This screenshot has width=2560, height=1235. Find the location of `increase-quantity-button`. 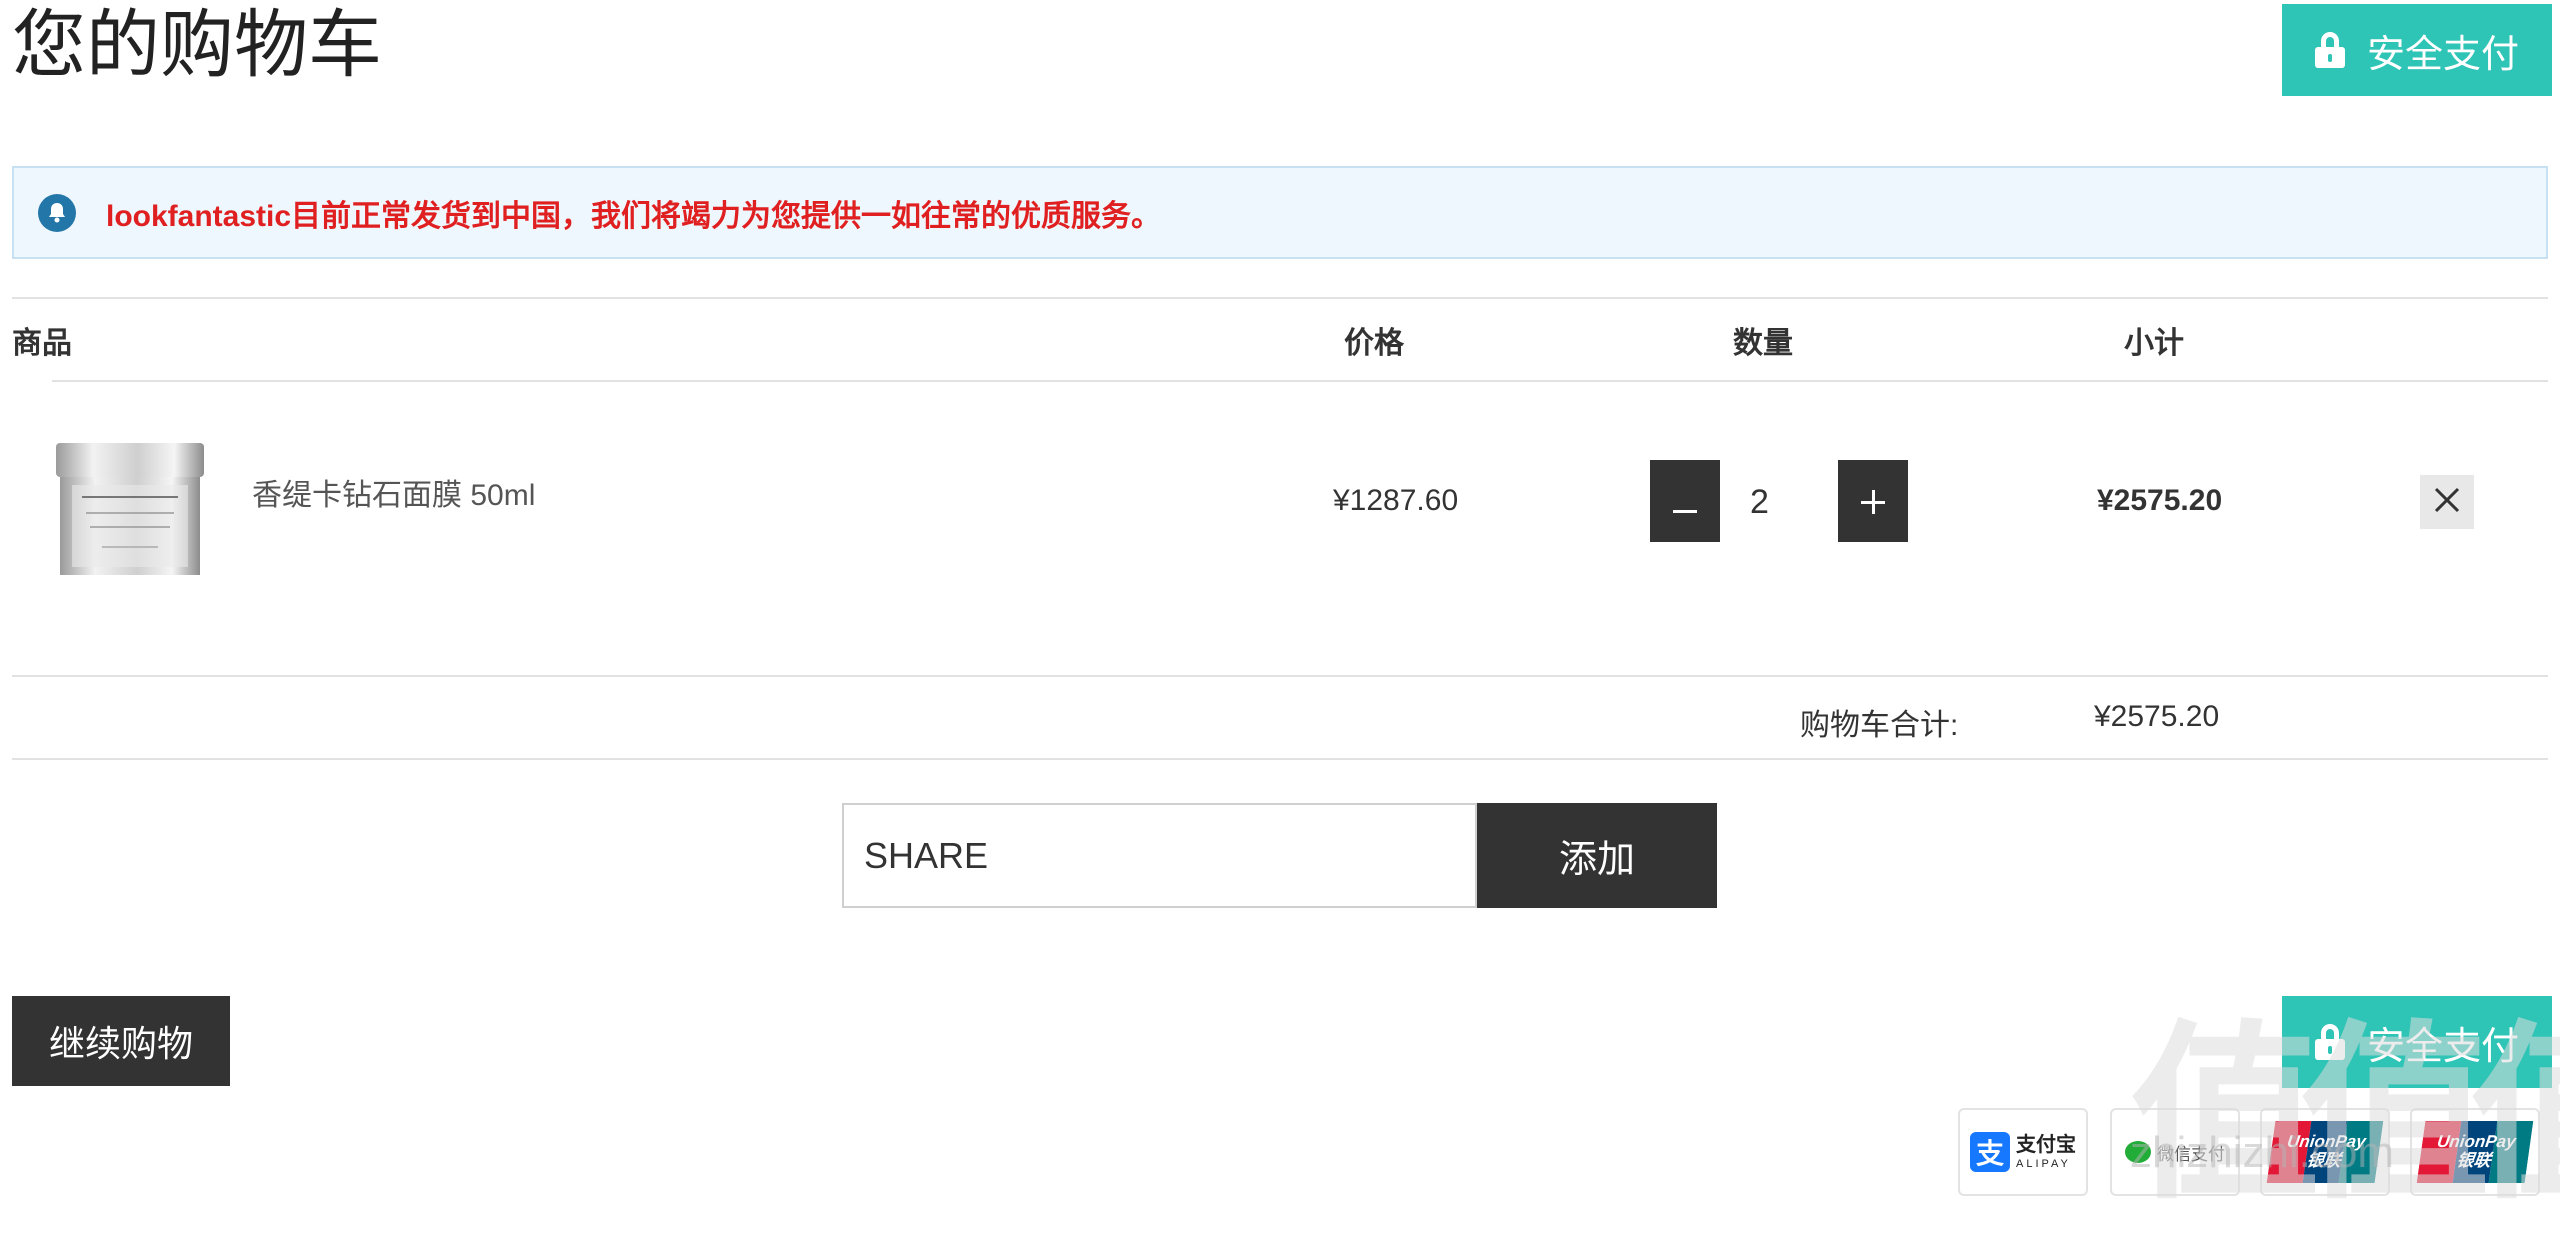

increase-quantity-button is located at coordinates (1873, 501).